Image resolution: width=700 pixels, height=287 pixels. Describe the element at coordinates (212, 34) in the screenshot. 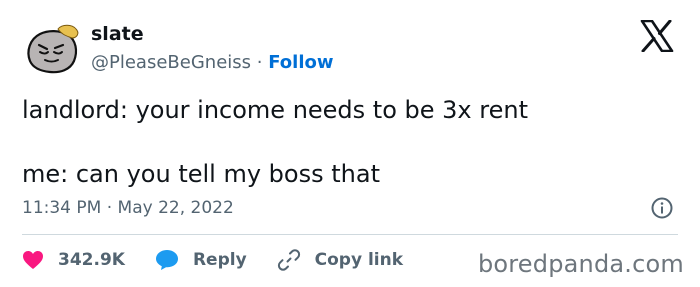

I see `display-name: slate` at that location.